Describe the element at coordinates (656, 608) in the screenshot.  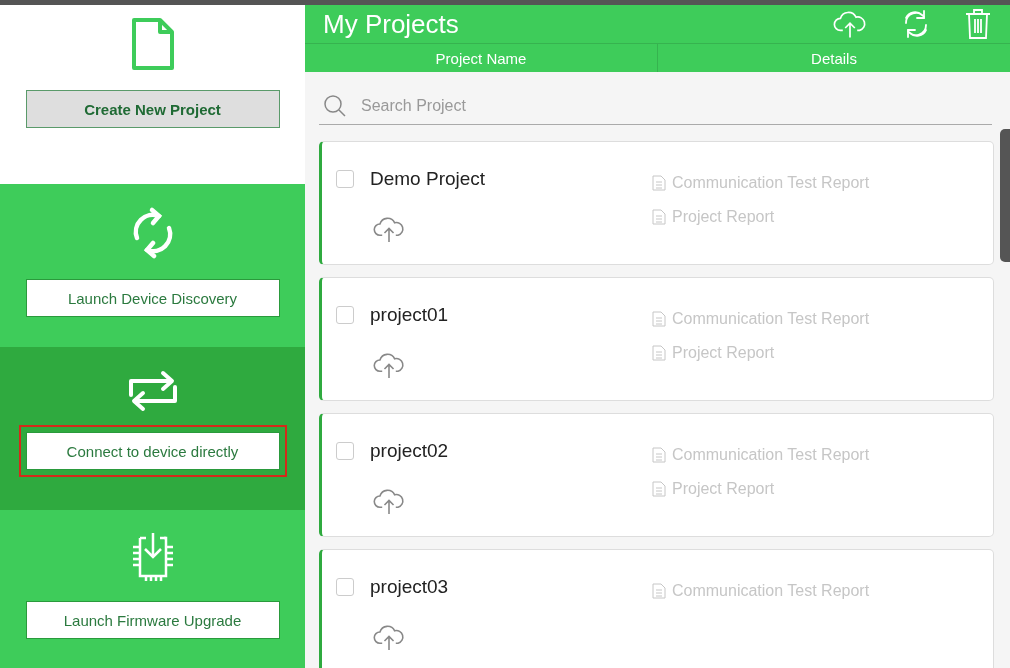
I see `project-card: project03 Communication Test Report` at that location.